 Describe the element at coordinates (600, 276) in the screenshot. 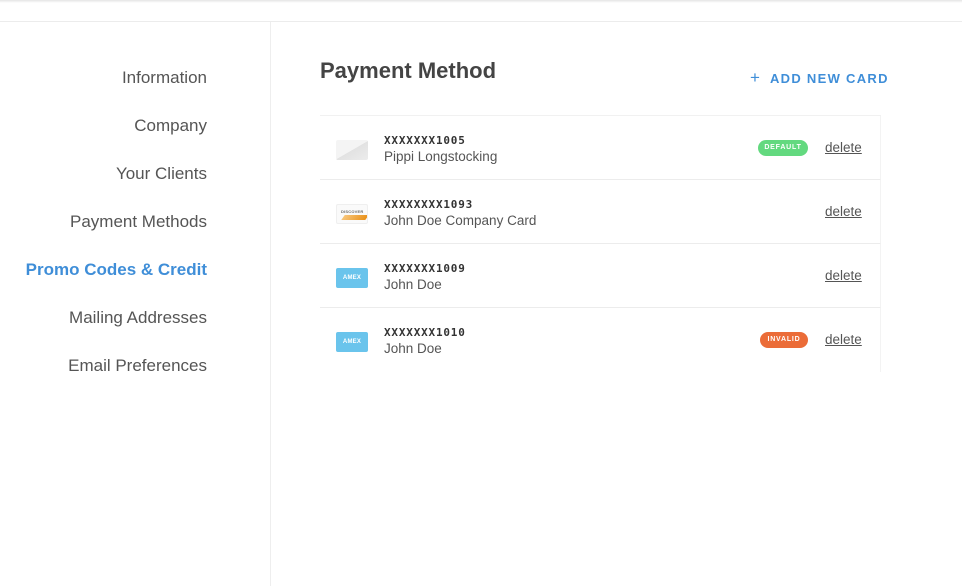

I see `card-row: AMEX XXXXXXX1009 John Doe delete` at that location.